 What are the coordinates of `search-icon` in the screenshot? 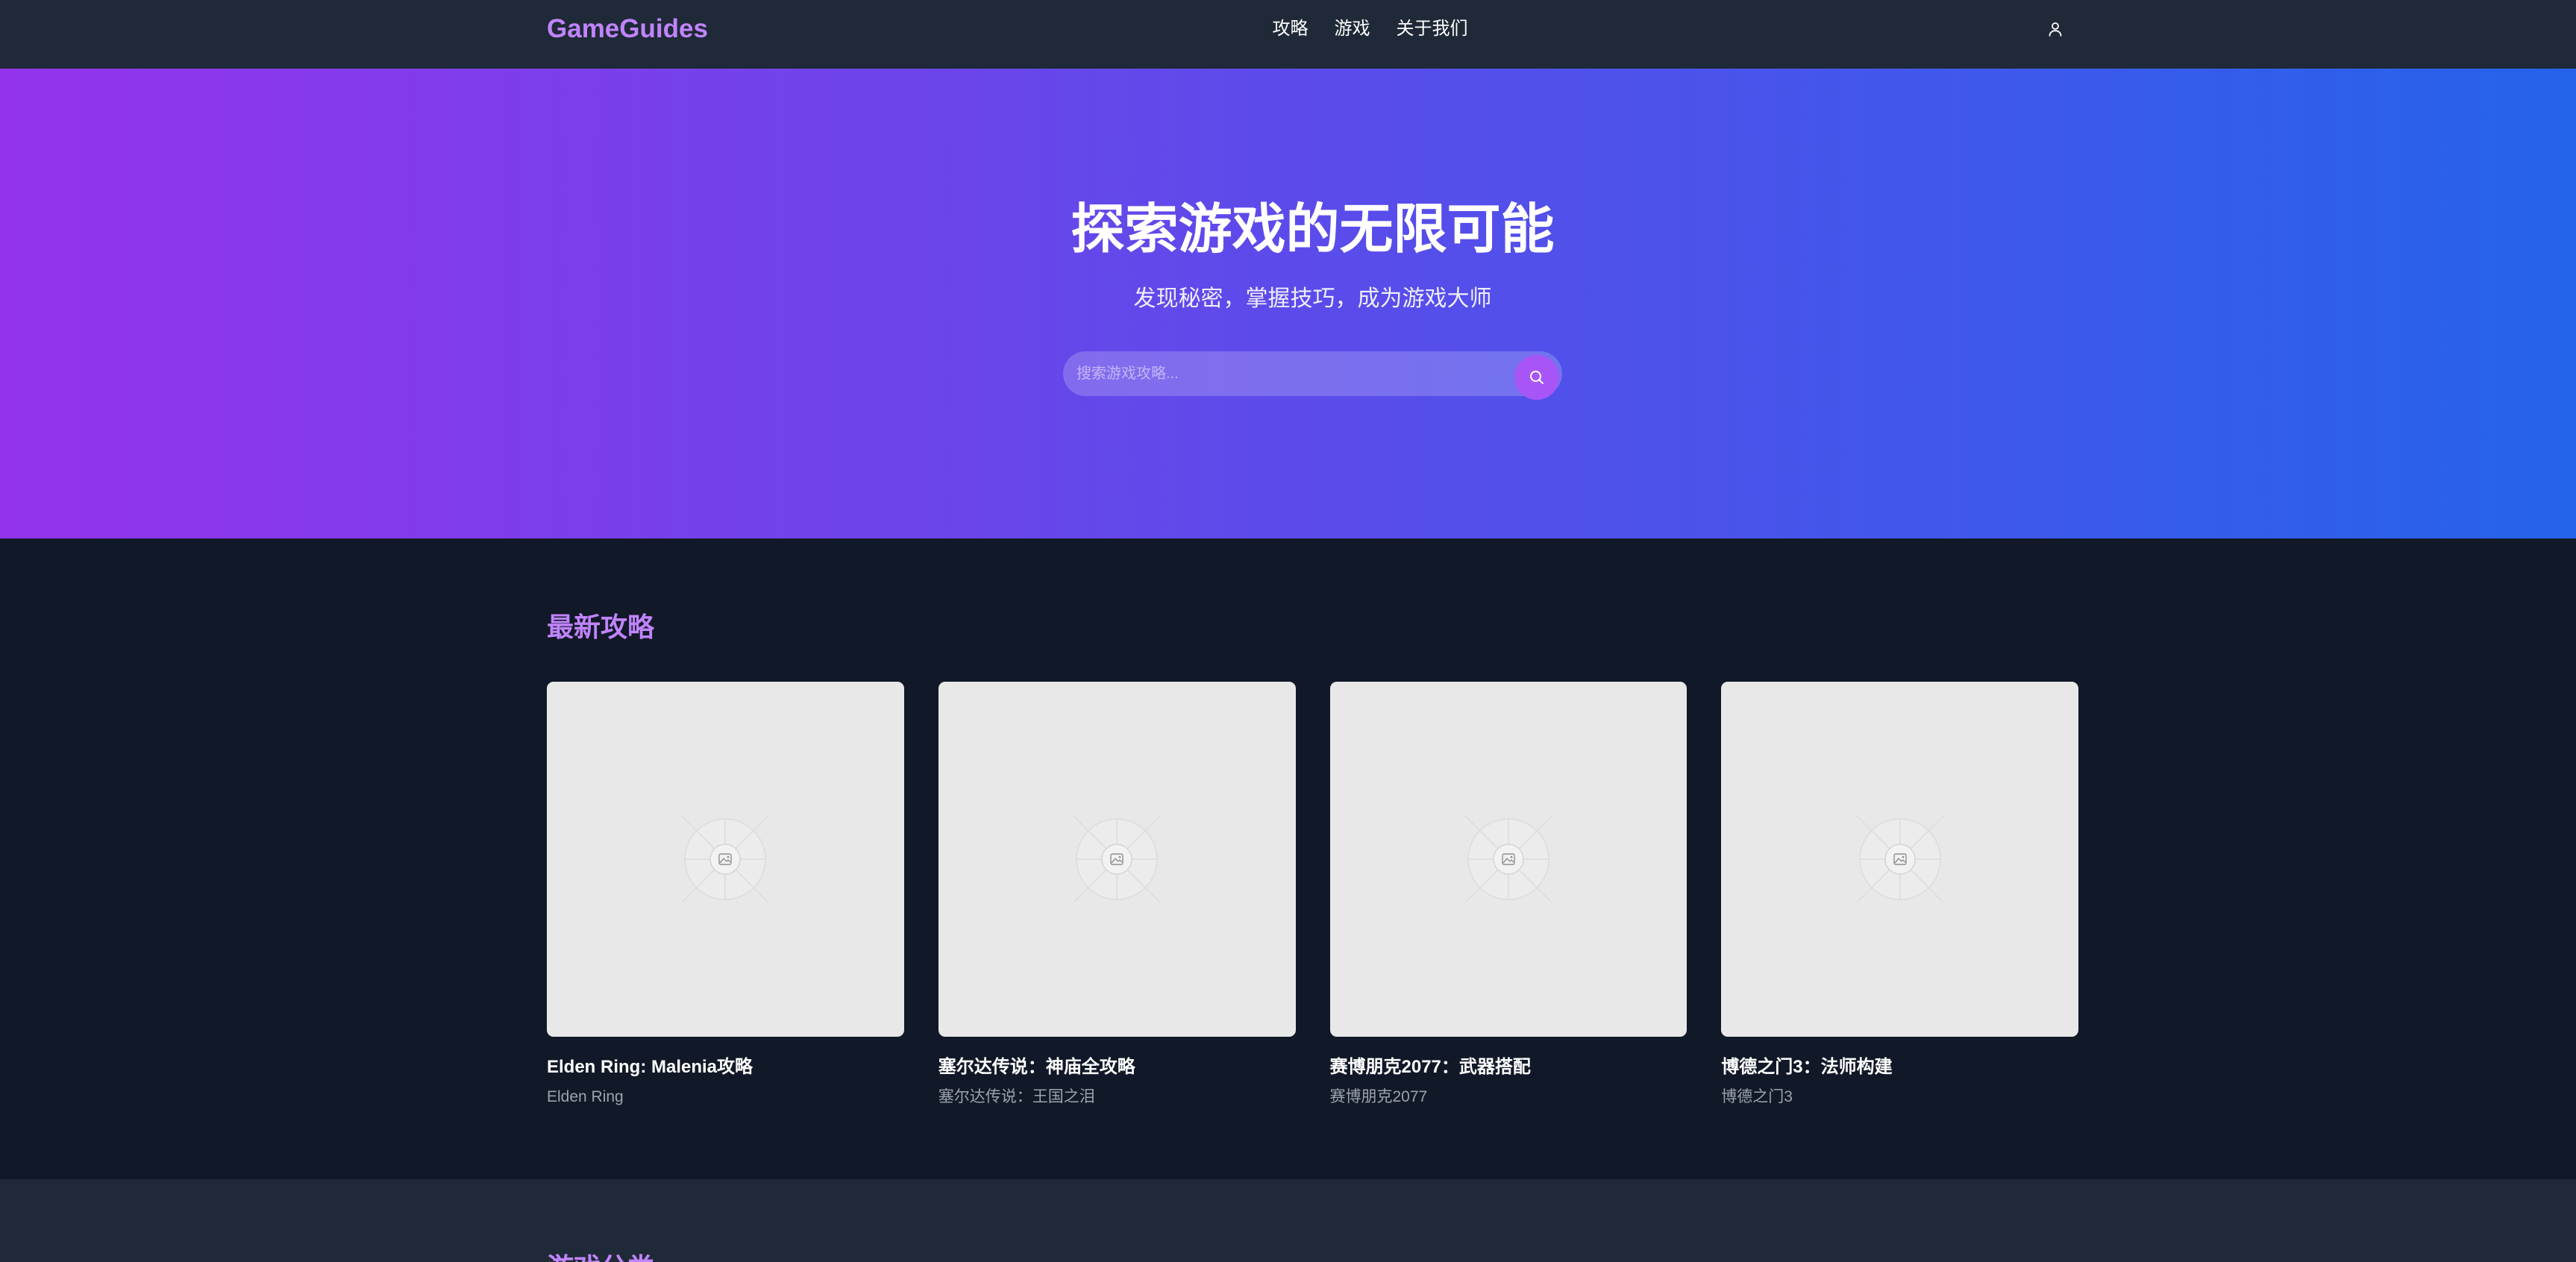 It's located at (1537, 378).